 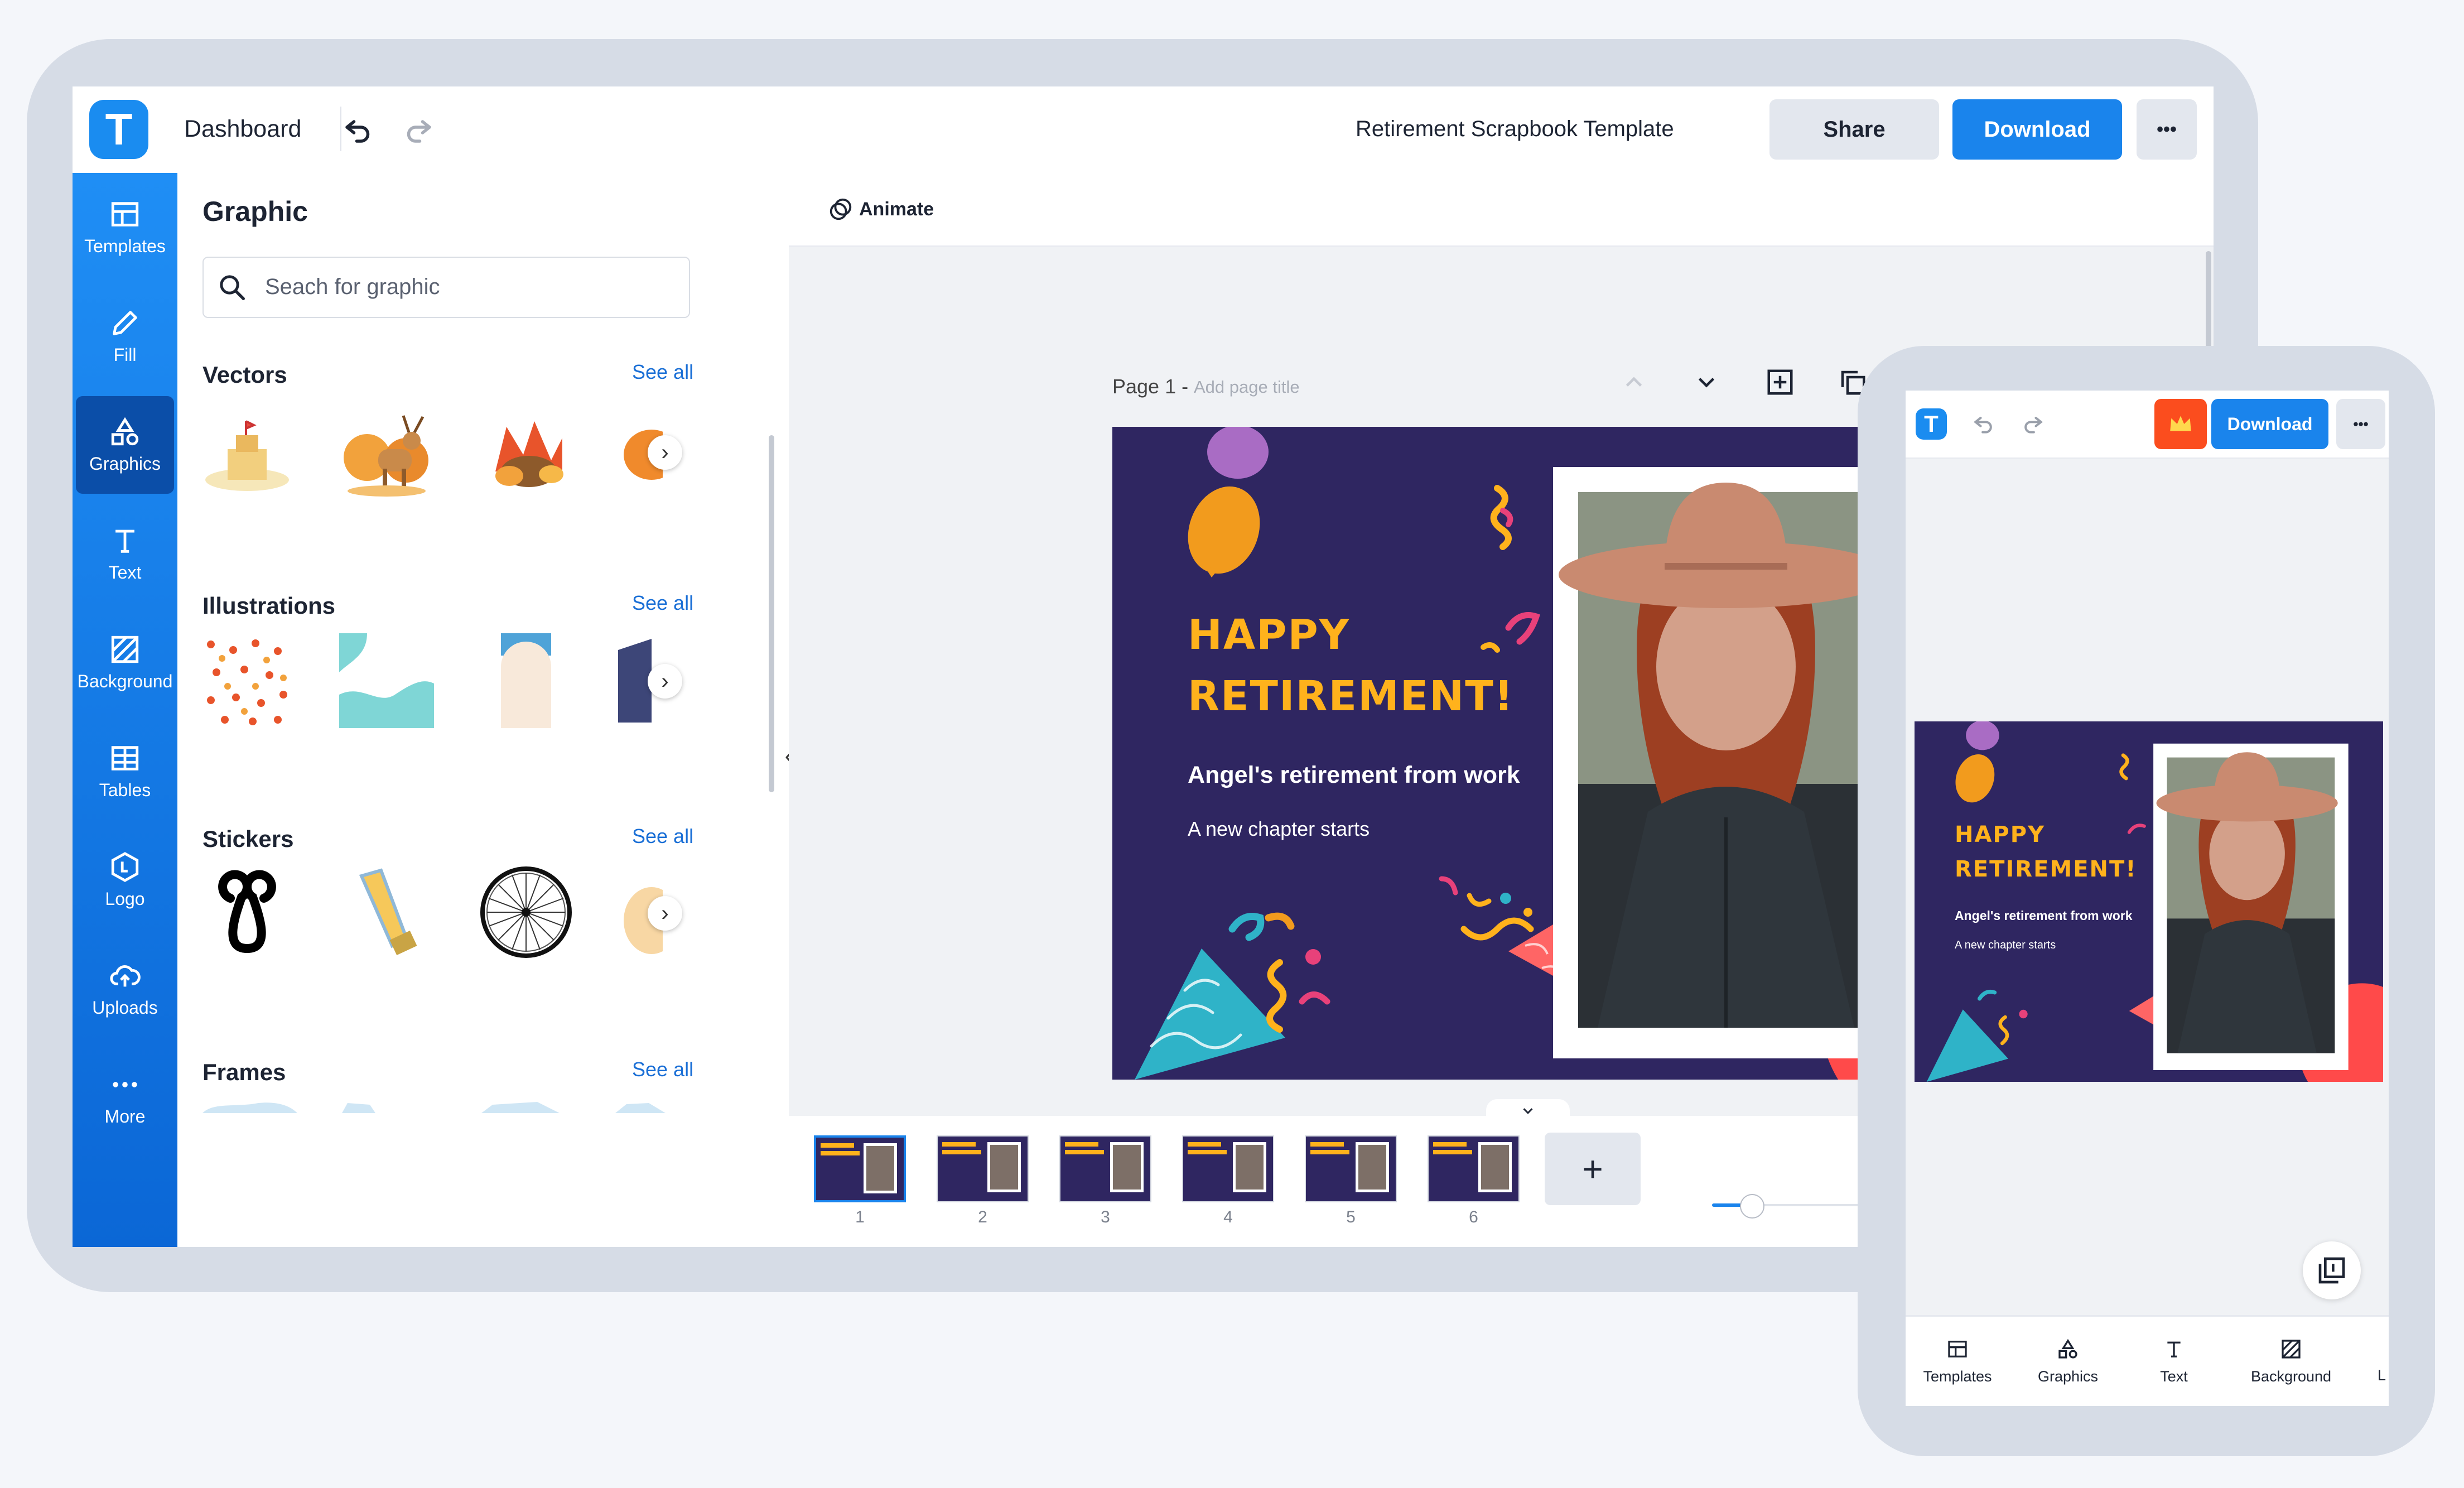 I want to click on panel-title: Graphic, so click(x=255, y=211).